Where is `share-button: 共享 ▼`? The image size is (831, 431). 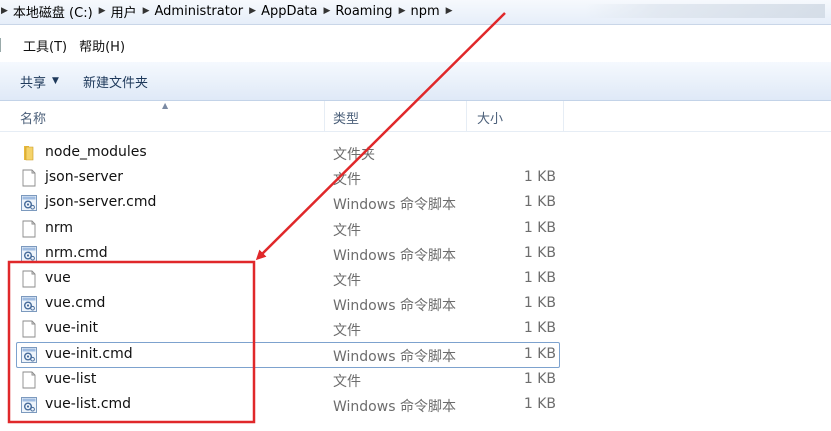 share-button: 共享 ▼ is located at coordinates (34, 81).